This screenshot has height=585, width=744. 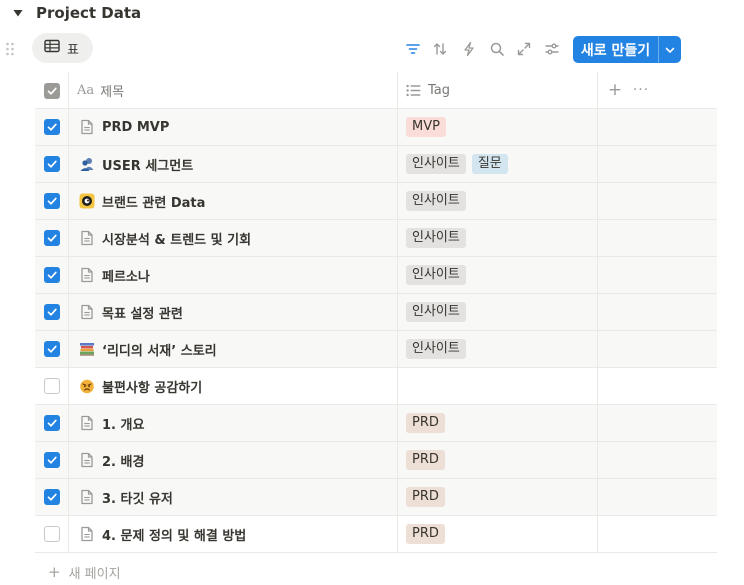 What do you see at coordinates (233, 460) in the screenshot?
I see `row-title-cell: 2. 배경` at bounding box center [233, 460].